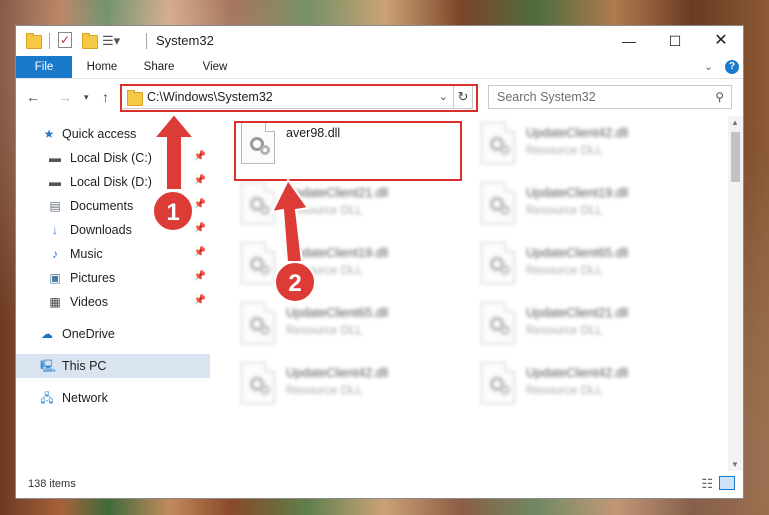  What do you see at coordinates (173, 211) in the screenshot?
I see `callout-1: 1` at bounding box center [173, 211].